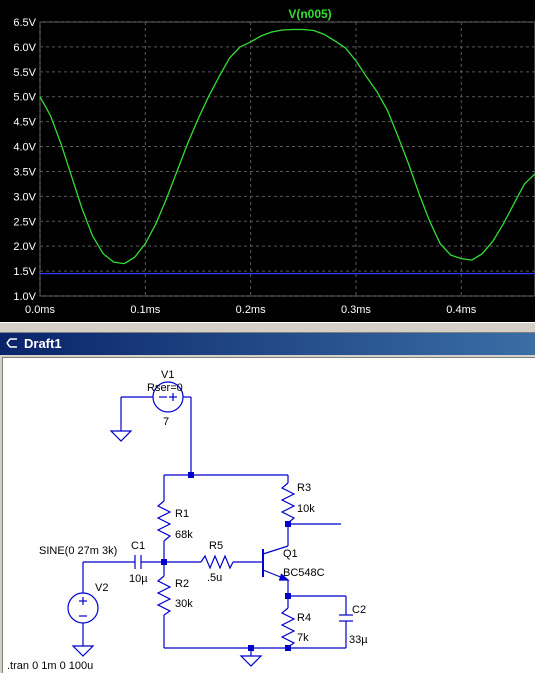 The height and width of the screenshot is (673, 535). I want to click on v2-name: V2, so click(101, 588).